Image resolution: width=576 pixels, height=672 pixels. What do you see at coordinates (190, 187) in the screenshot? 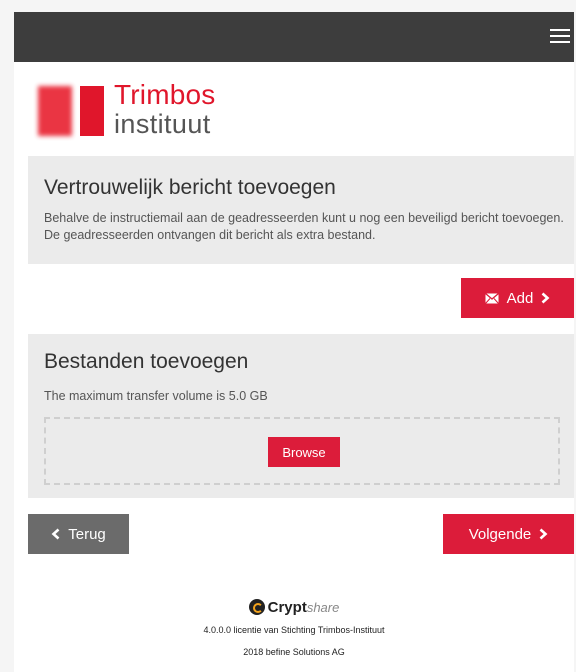
I see `message-panel-title: Vertrouwelijk bericht toevoegen` at bounding box center [190, 187].